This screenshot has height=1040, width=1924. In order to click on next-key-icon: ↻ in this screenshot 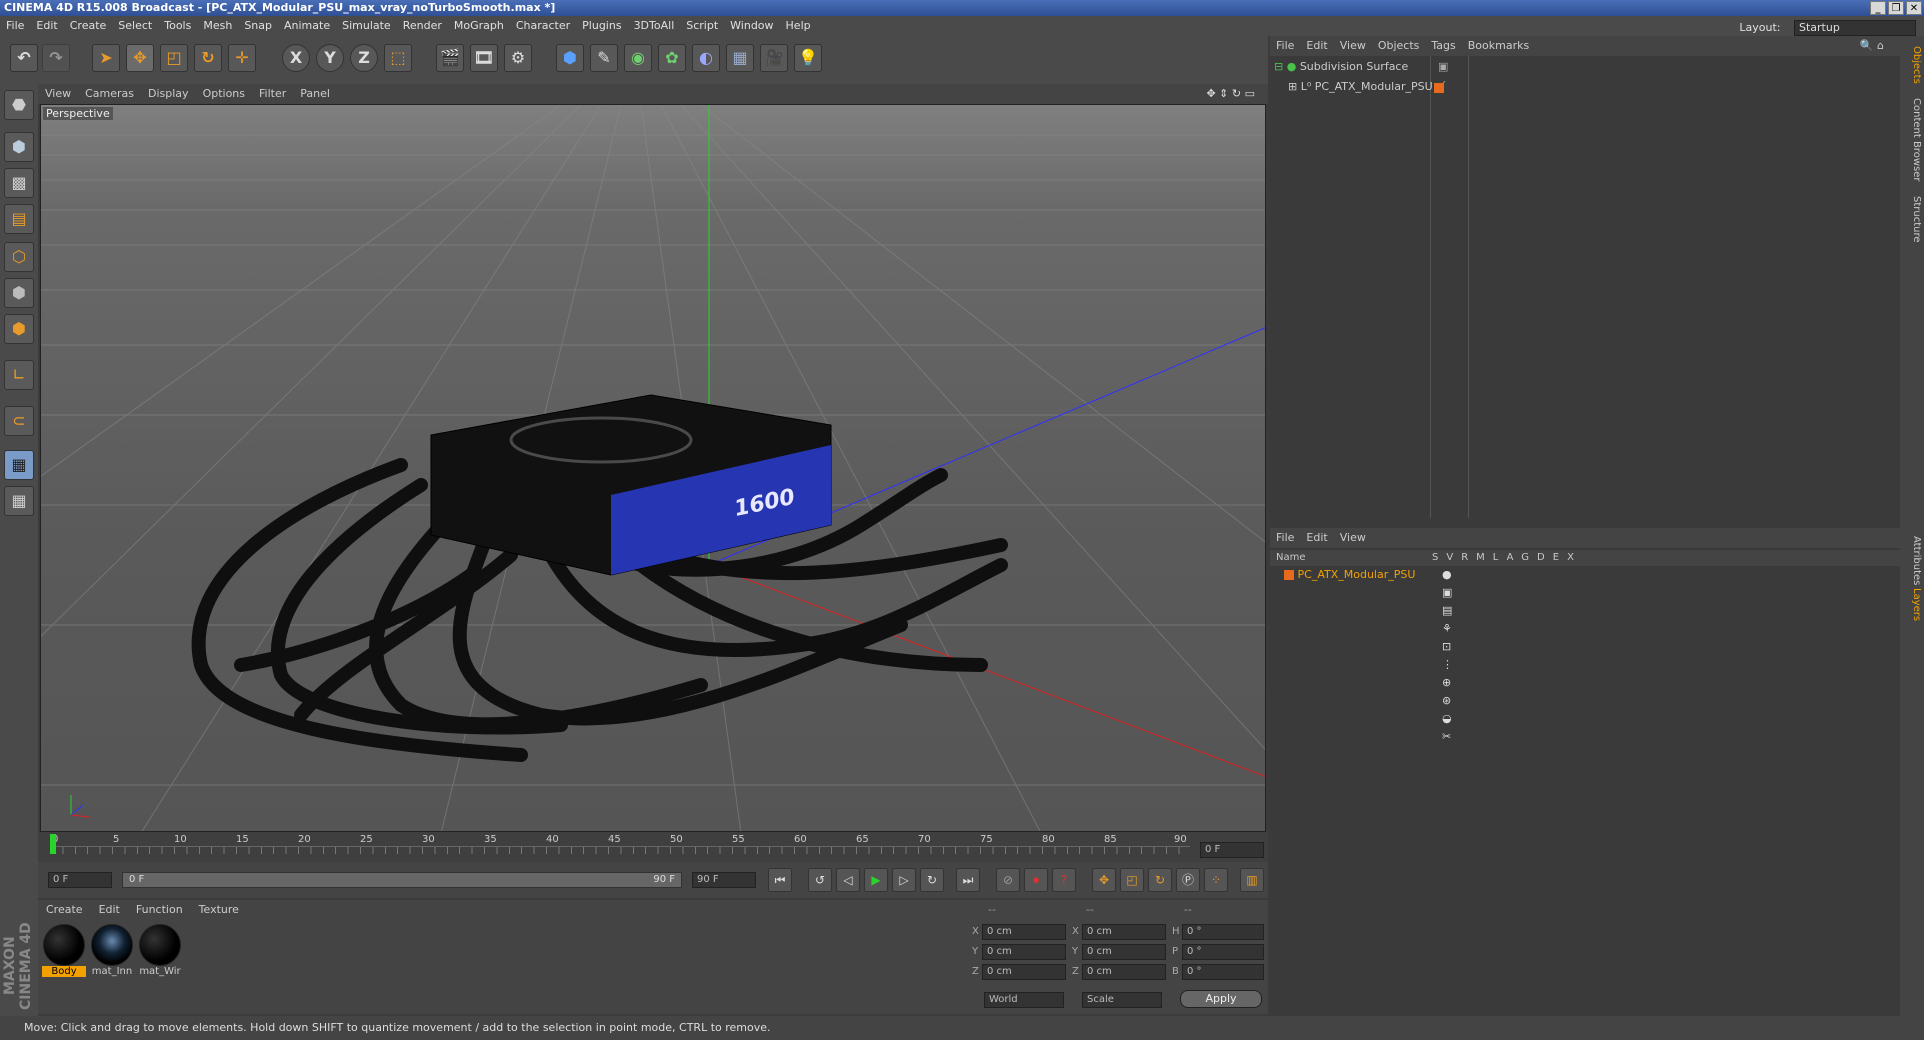, I will do `click(932, 880)`.